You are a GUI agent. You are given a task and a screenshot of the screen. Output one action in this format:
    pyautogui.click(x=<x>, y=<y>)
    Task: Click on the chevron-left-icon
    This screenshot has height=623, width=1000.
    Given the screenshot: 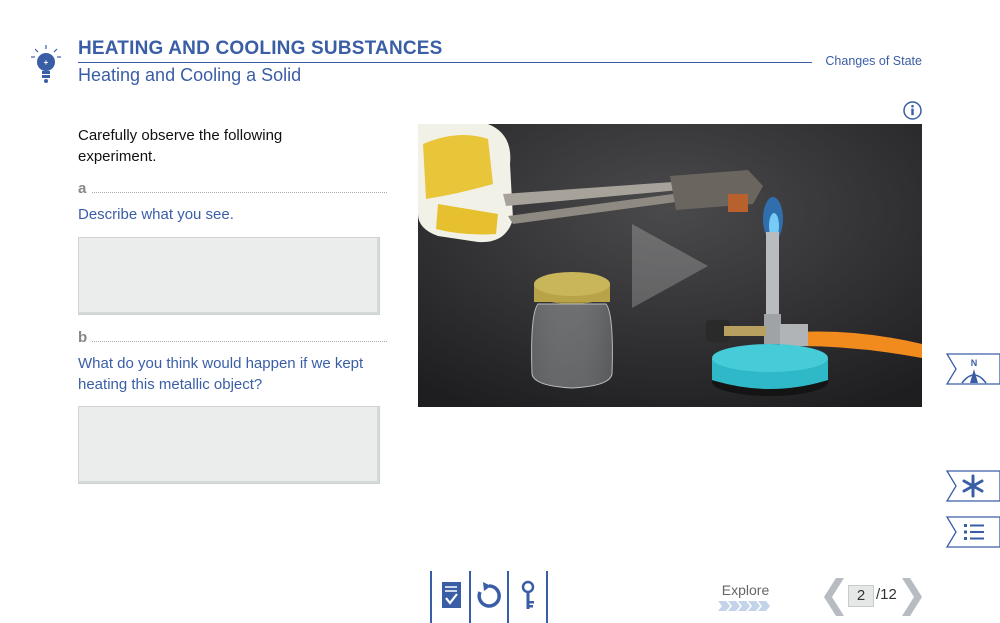 What is the action you would take?
    pyautogui.click(x=833, y=597)
    